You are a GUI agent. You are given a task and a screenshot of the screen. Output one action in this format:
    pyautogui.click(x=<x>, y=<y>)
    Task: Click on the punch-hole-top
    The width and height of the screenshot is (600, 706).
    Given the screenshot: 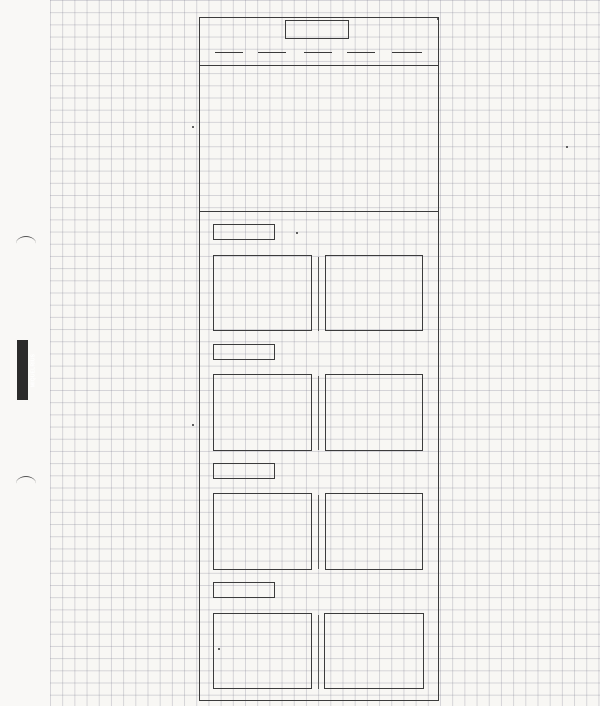 What is the action you would take?
    pyautogui.click(x=26, y=243)
    